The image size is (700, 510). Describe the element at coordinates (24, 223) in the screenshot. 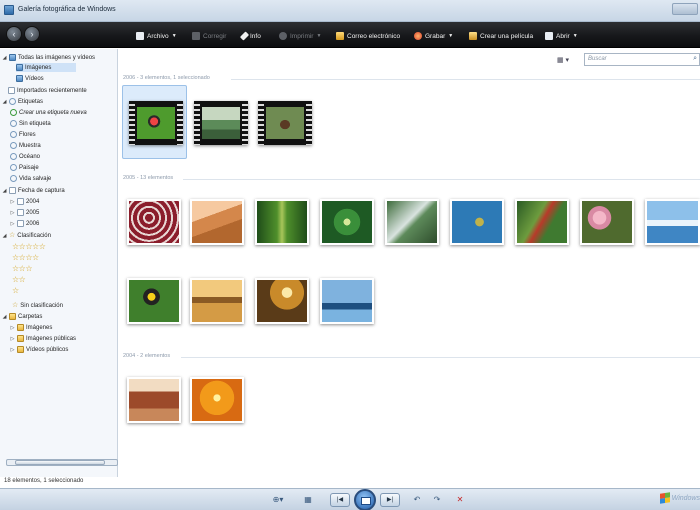

I see `tree-item-2006: ▷ 2006` at that location.